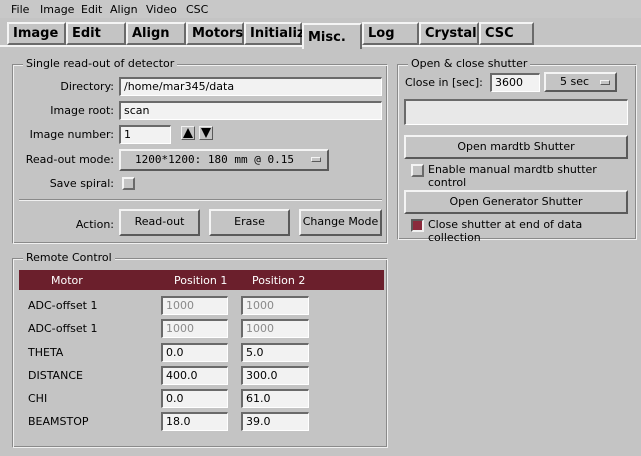  What do you see at coordinates (197, 9) in the screenshot?
I see `menu-csc: CSC` at bounding box center [197, 9].